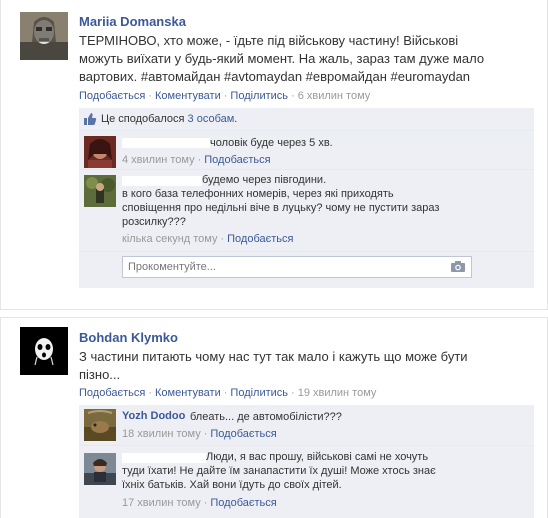  Describe the element at coordinates (128, 337) in the screenshot. I see `author-name: Bohdan Klymko` at that location.